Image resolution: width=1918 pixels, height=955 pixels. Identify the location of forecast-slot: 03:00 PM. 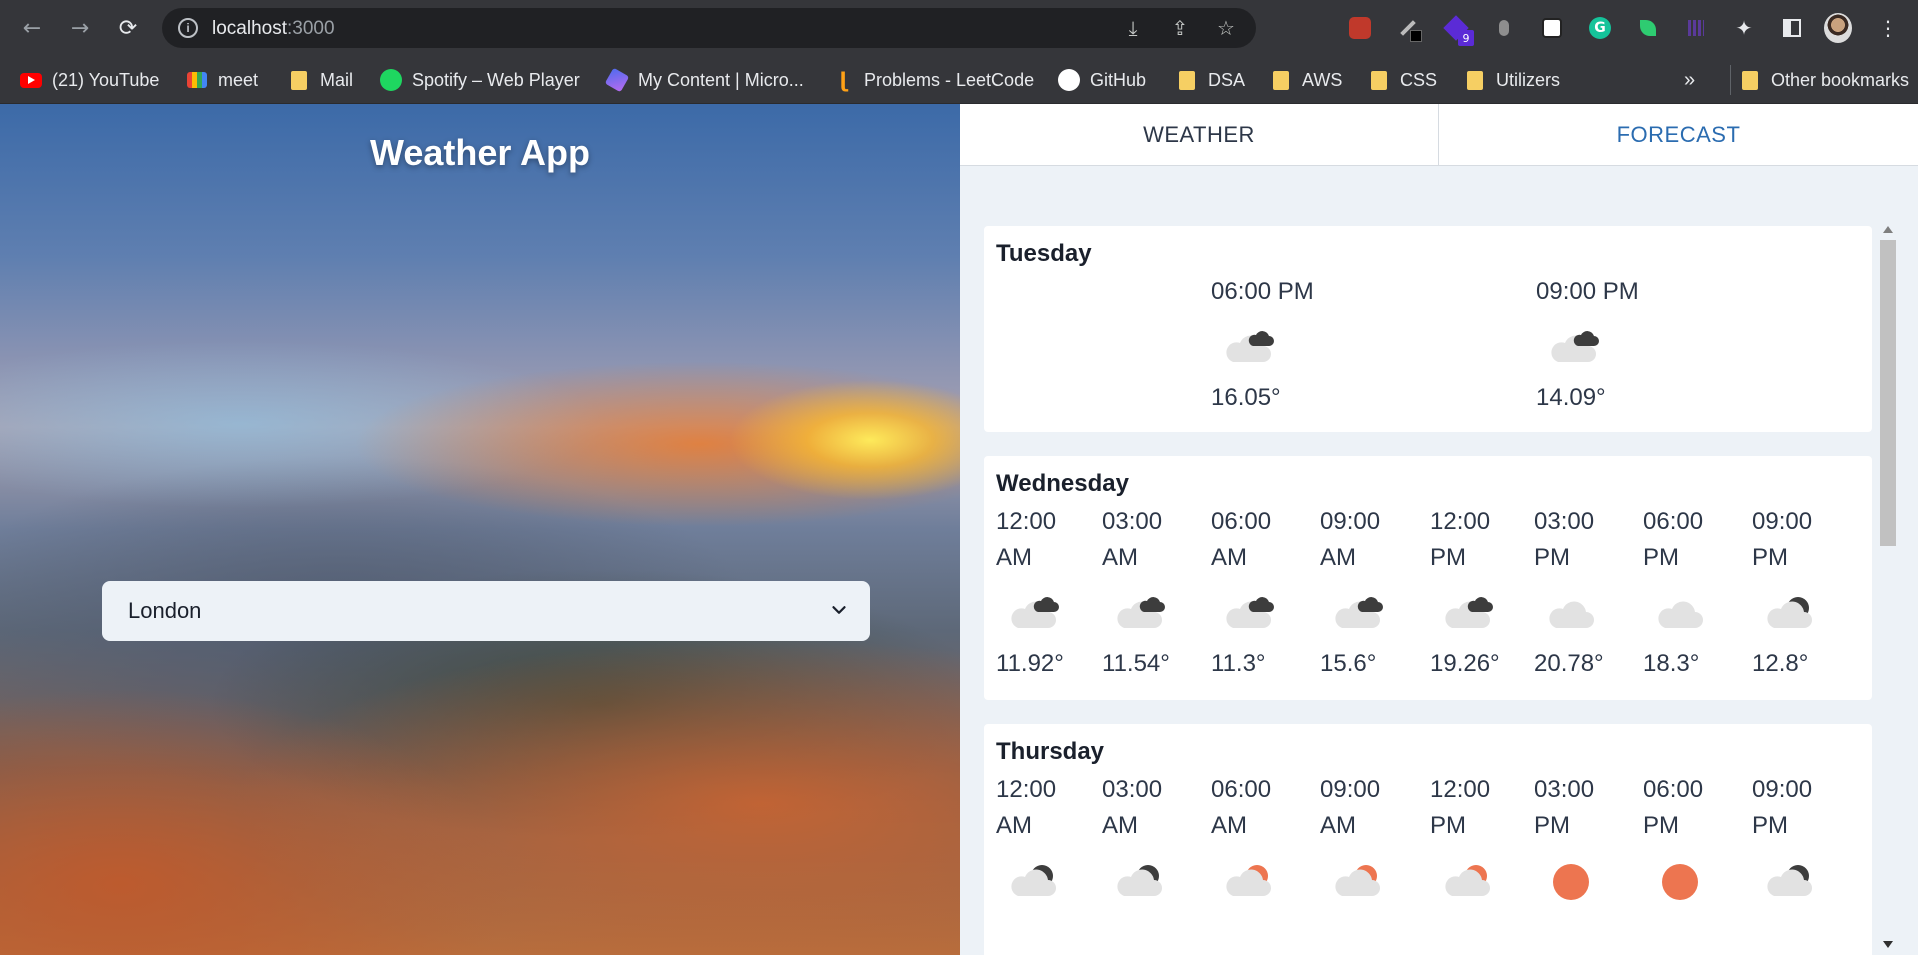
(1589, 863).